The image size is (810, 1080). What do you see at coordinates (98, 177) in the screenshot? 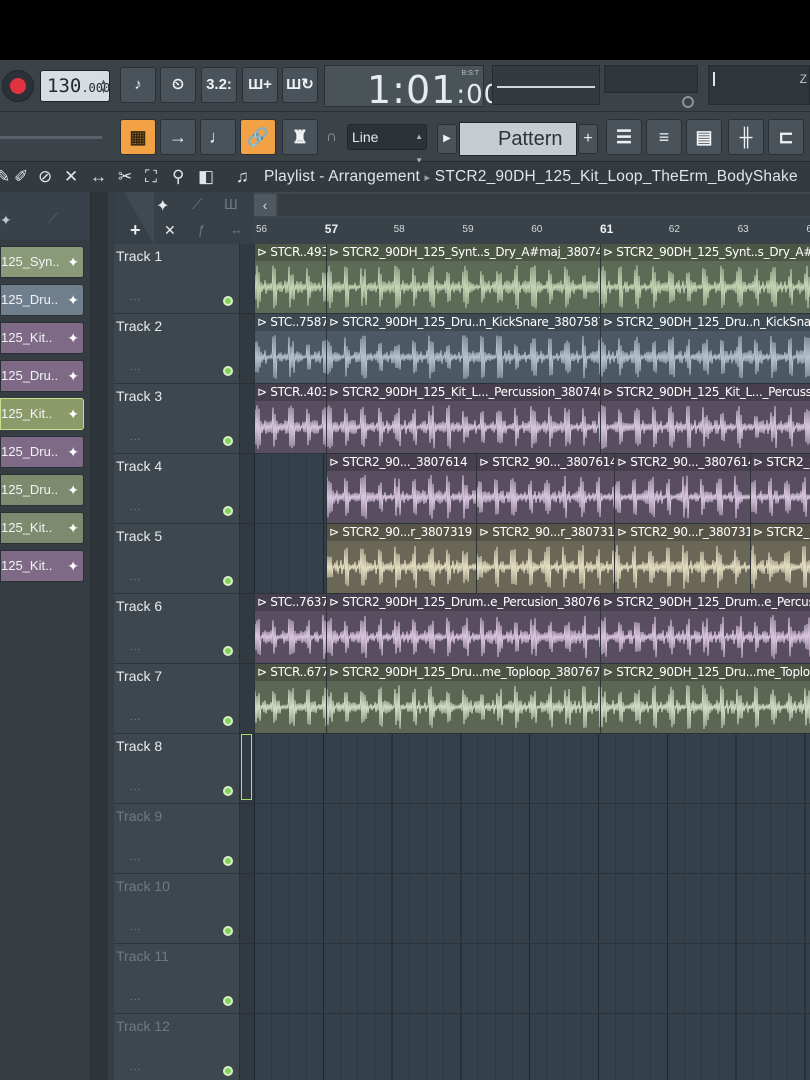
I see `slip-tool-icon: ↔` at bounding box center [98, 177].